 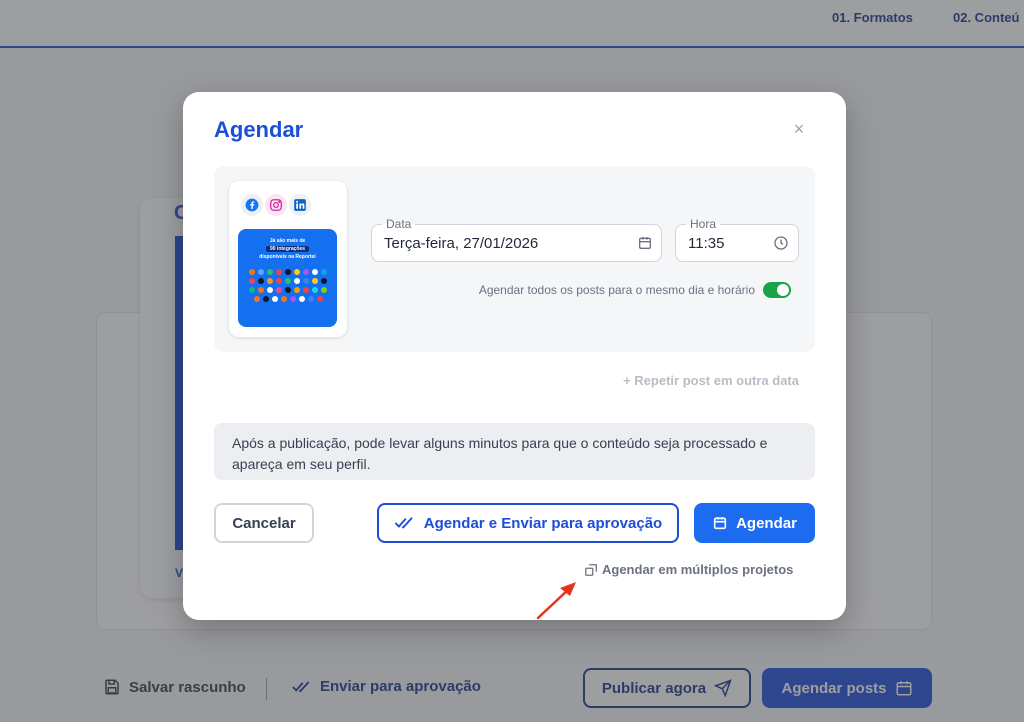 What do you see at coordinates (403, 523) in the screenshot?
I see `double-check-icon` at bounding box center [403, 523].